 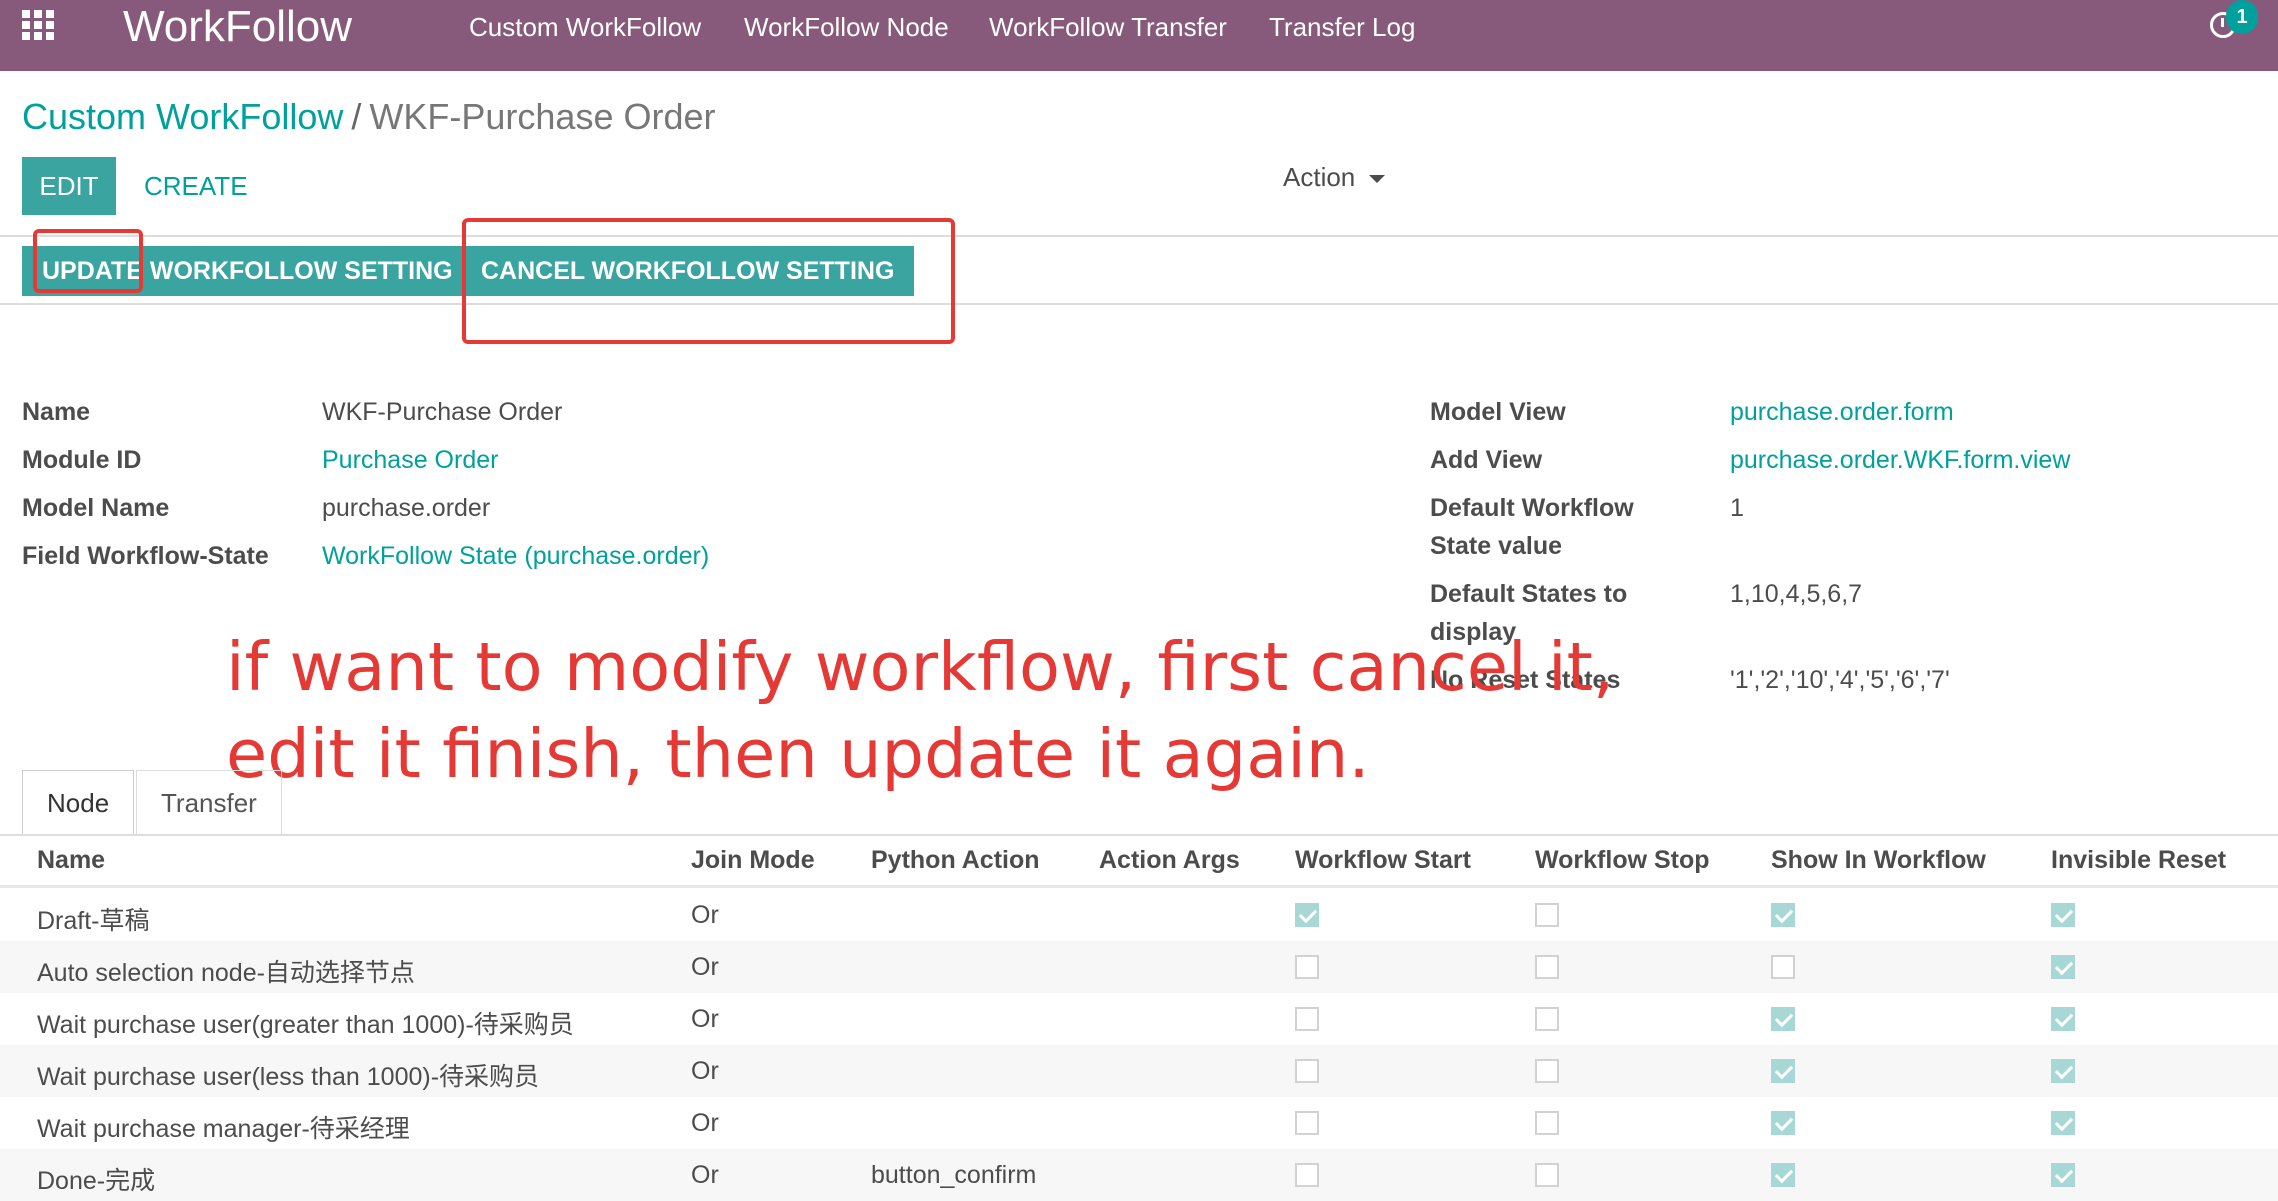 What do you see at coordinates (223, 1129) in the screenshot?
I see `cell-name: Wait purchase manager-待采经理` at bounding box center [223, 1129].